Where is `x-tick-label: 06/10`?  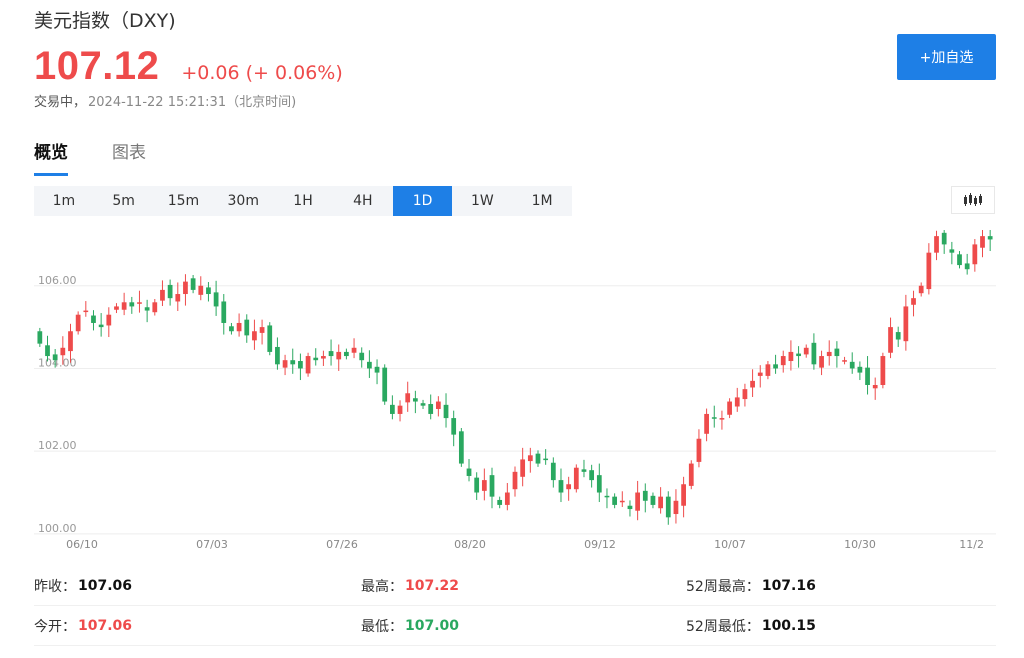
x-tick-label: 06/10 is located at coordinates (82, 544).